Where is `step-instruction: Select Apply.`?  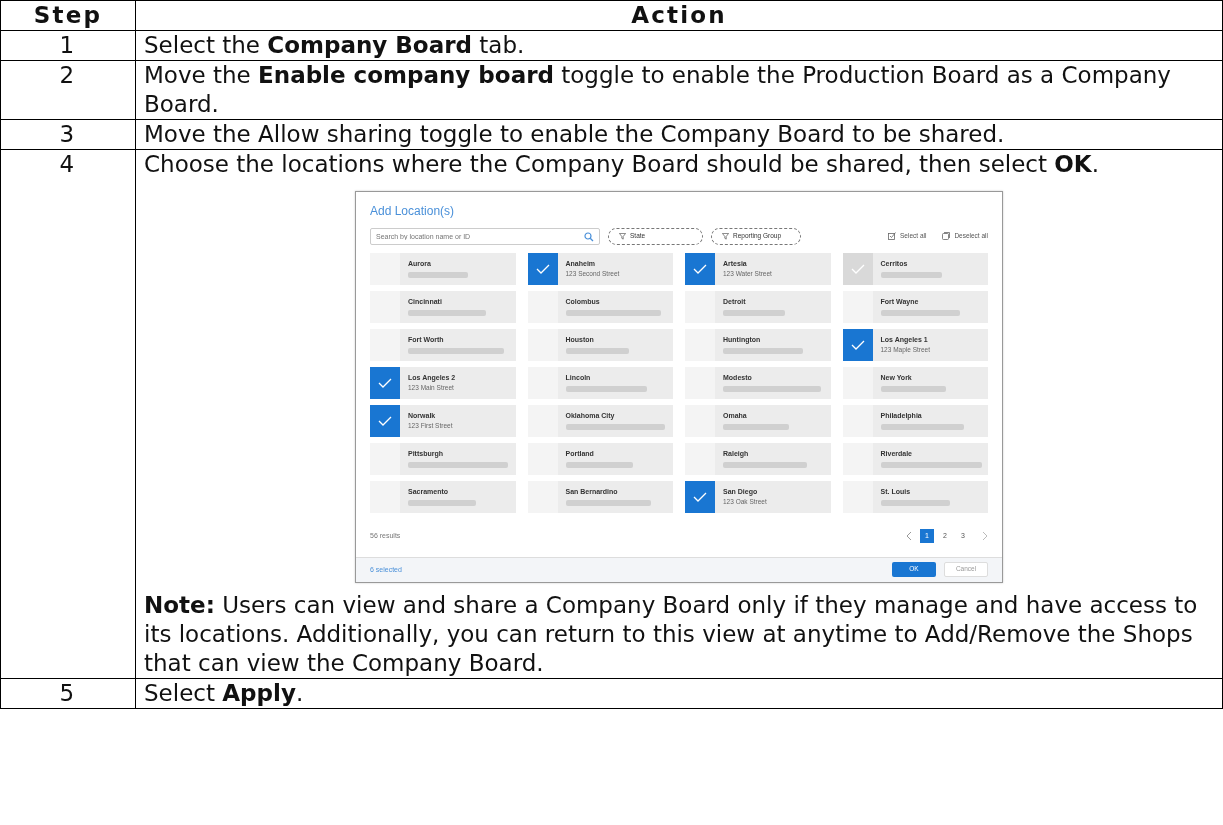 step-instruction: Select Apply. is located at coordinates (224, 693).